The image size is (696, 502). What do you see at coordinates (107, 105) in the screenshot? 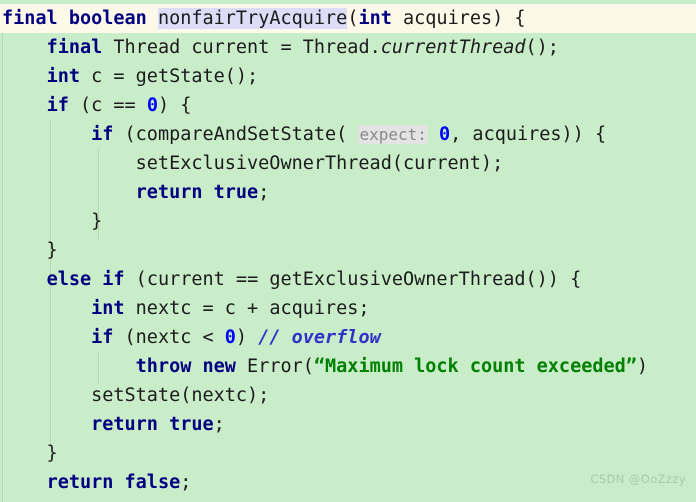
I see `code-token: (c ==` at bounding box center [107, 105].